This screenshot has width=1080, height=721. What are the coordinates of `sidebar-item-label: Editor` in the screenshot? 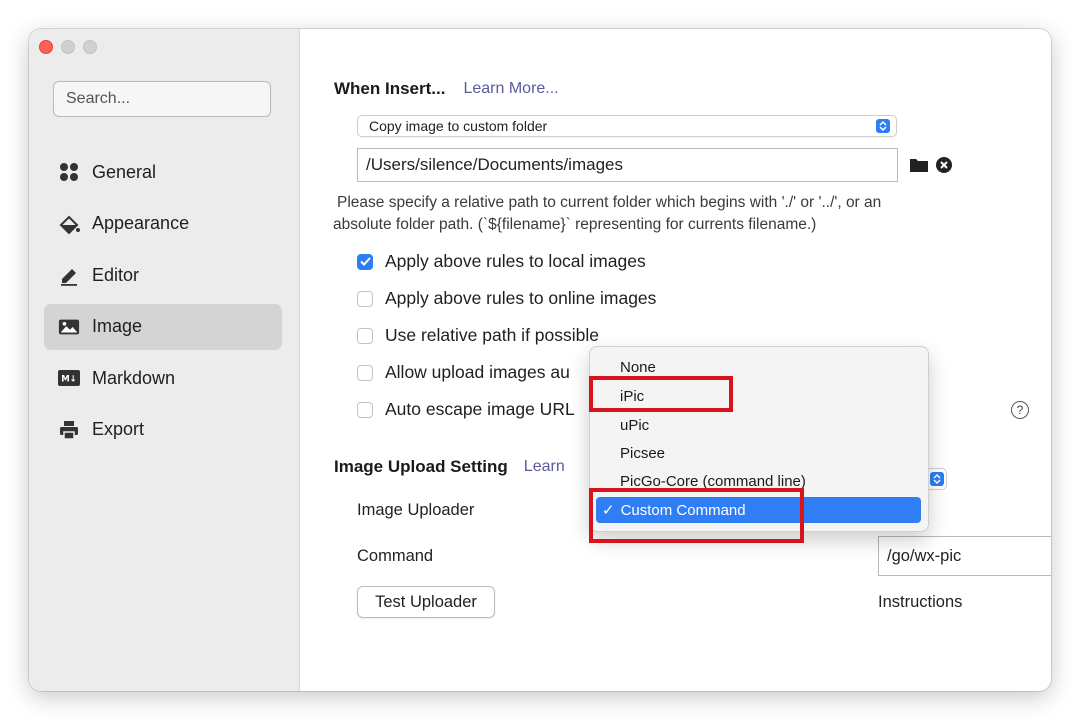 It's located at (116, 274).